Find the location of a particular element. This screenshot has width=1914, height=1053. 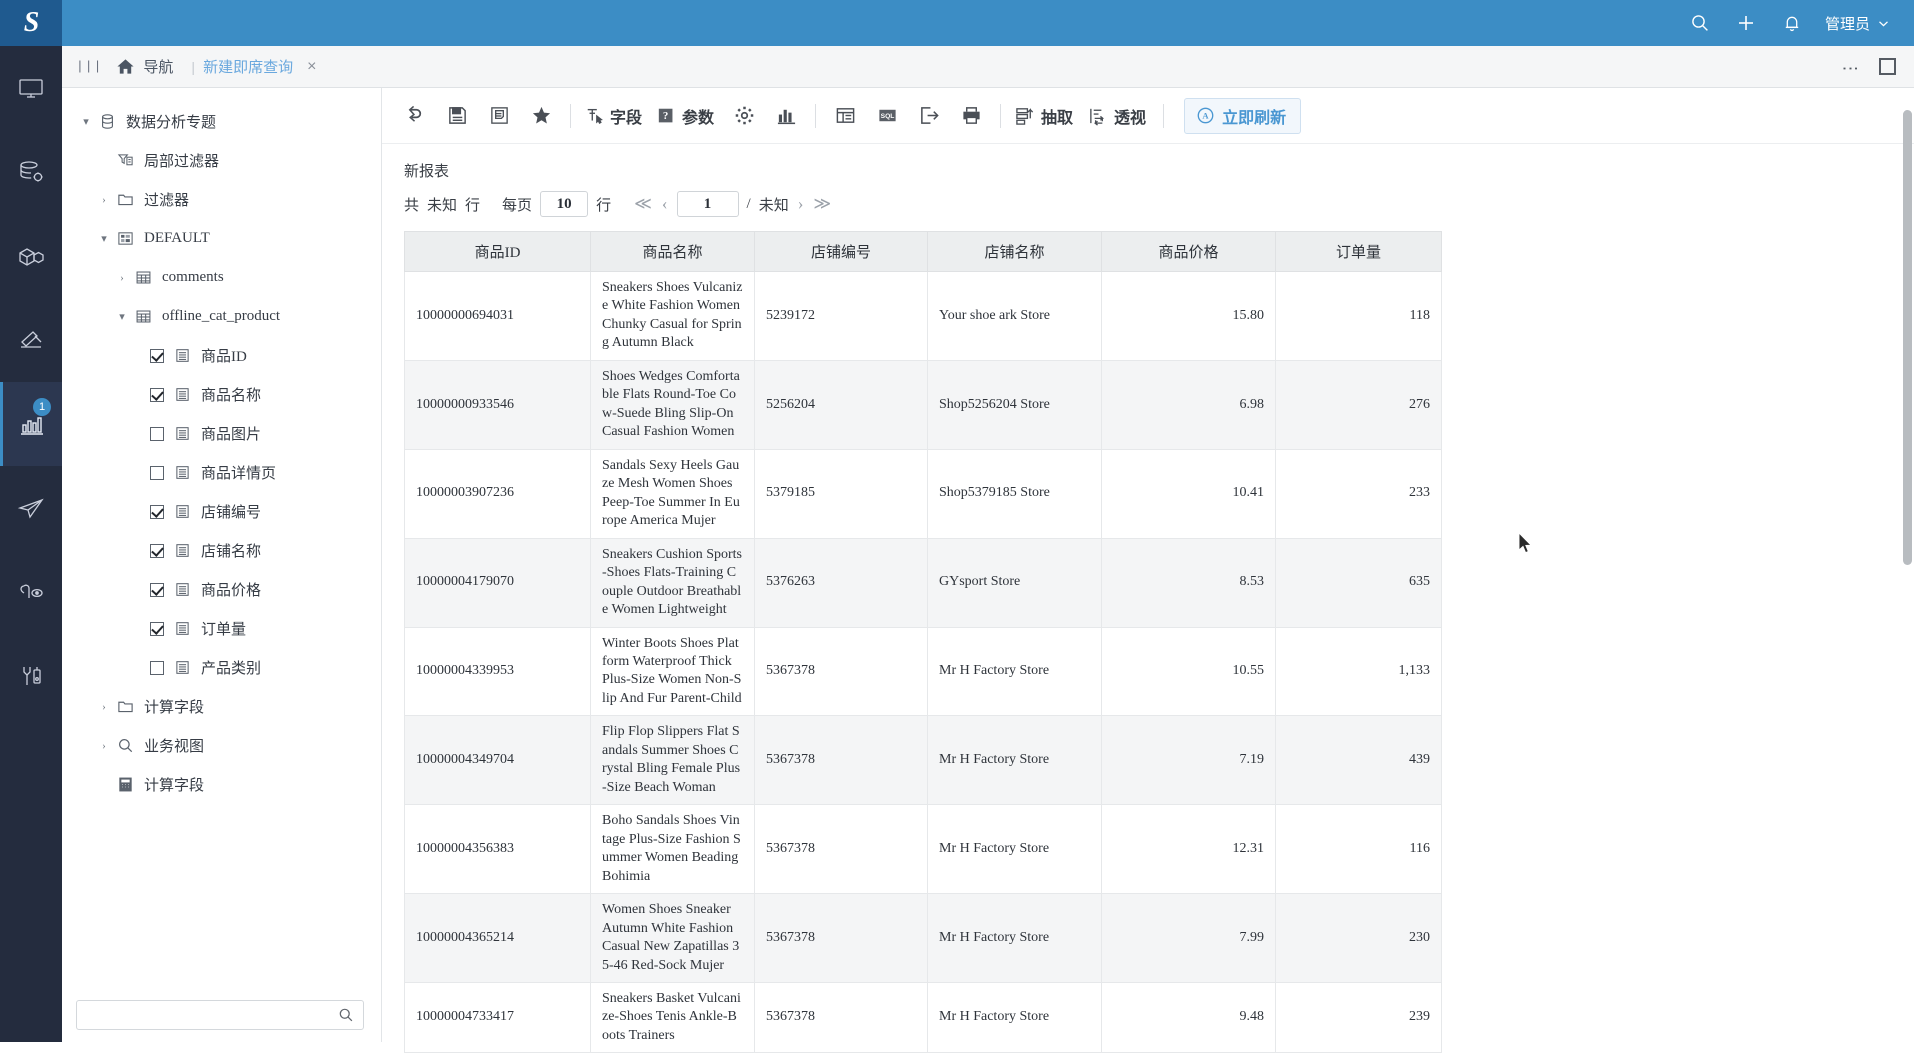

tree-node: › 过滤器 is located at coordinates (221, 199).